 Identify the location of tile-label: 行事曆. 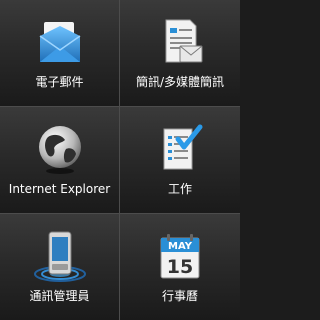
(179, 296).